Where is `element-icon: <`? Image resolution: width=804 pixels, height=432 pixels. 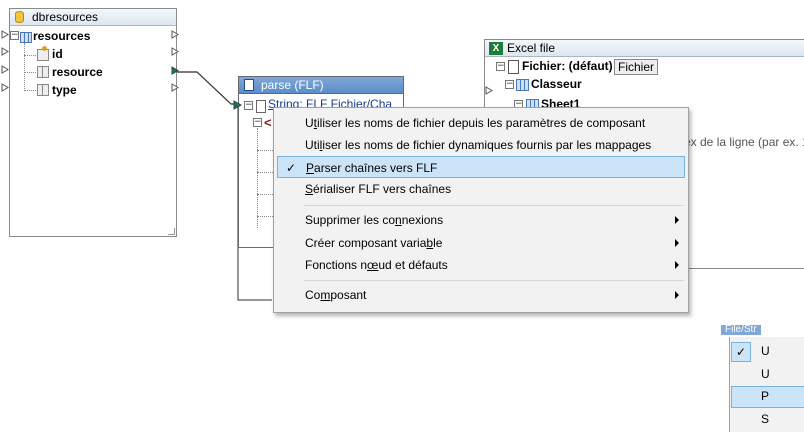
element-icon: < is located at coordinates (268, 122).